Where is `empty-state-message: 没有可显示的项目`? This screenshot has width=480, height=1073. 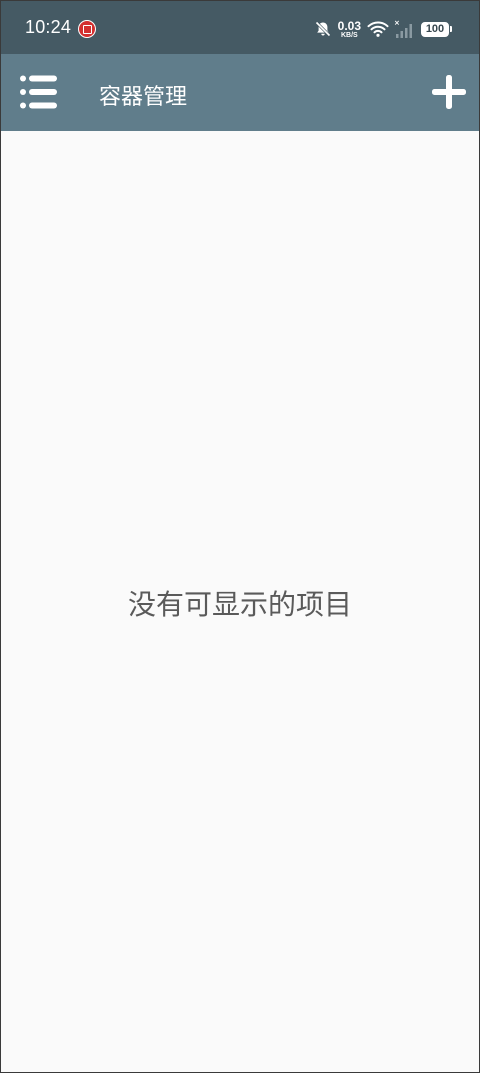 empty-state-message: 没有可显示的项目 is located at coordinates (239, 604).